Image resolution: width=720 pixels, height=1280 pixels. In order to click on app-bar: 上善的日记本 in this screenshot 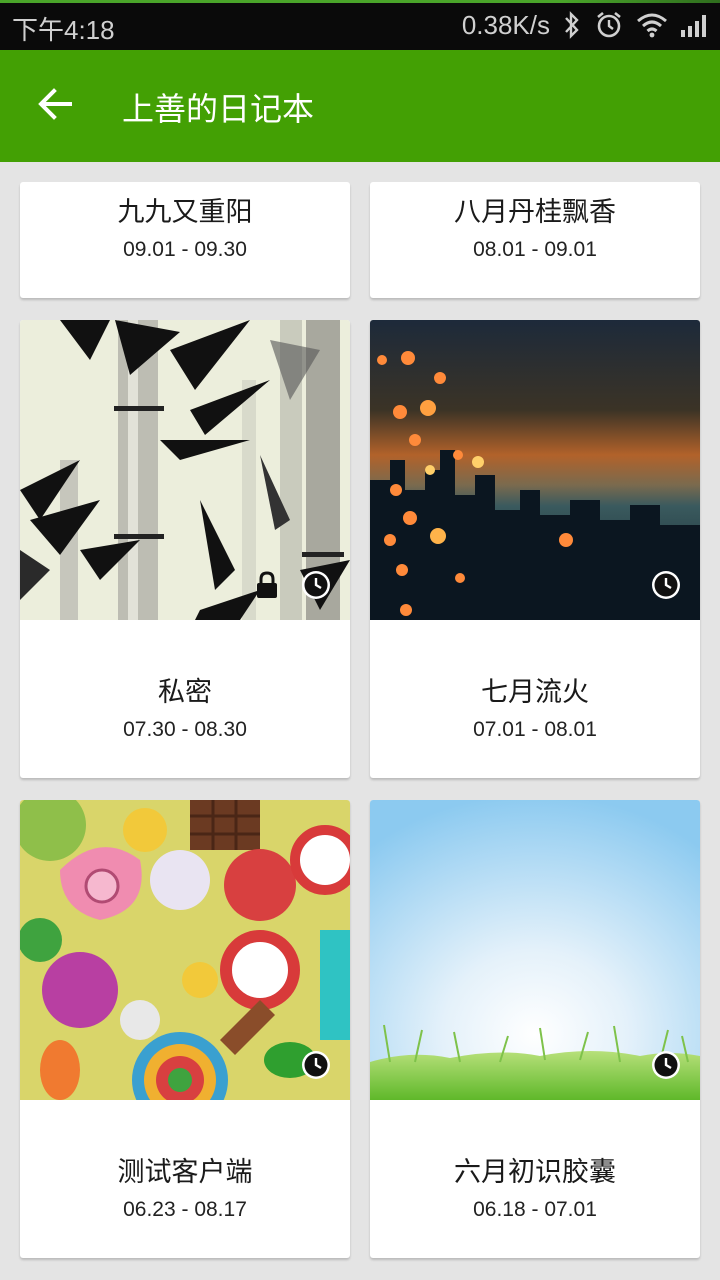, I will do `click(360, 106)`.